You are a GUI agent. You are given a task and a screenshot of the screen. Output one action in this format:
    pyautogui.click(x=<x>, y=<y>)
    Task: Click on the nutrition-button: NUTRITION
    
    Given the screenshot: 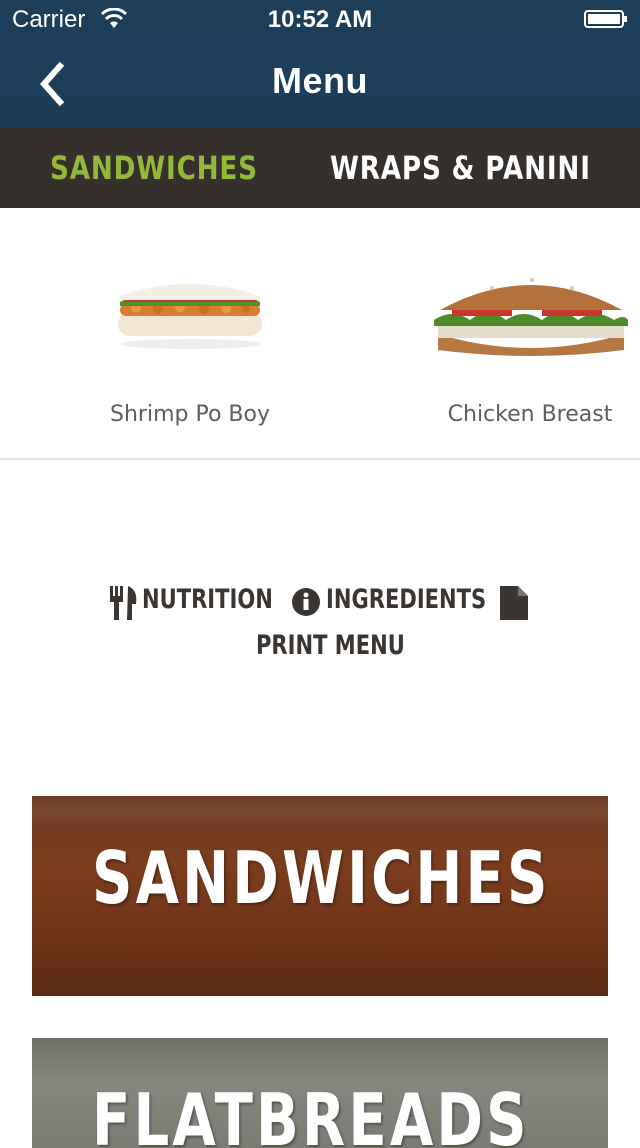 What is the action you would take?
    pyautogui.click(x=210, y=602)
    